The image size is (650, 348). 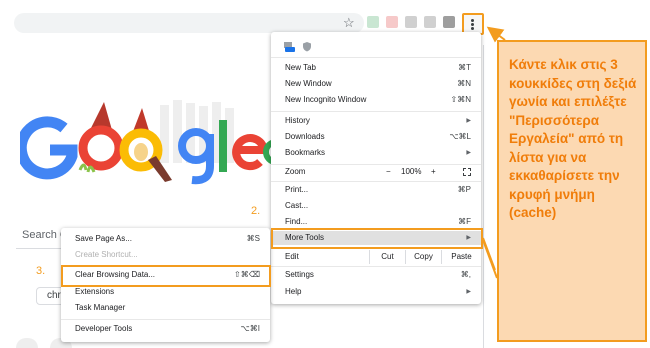 I want to click on letter-l, so click(x=223, y=146).